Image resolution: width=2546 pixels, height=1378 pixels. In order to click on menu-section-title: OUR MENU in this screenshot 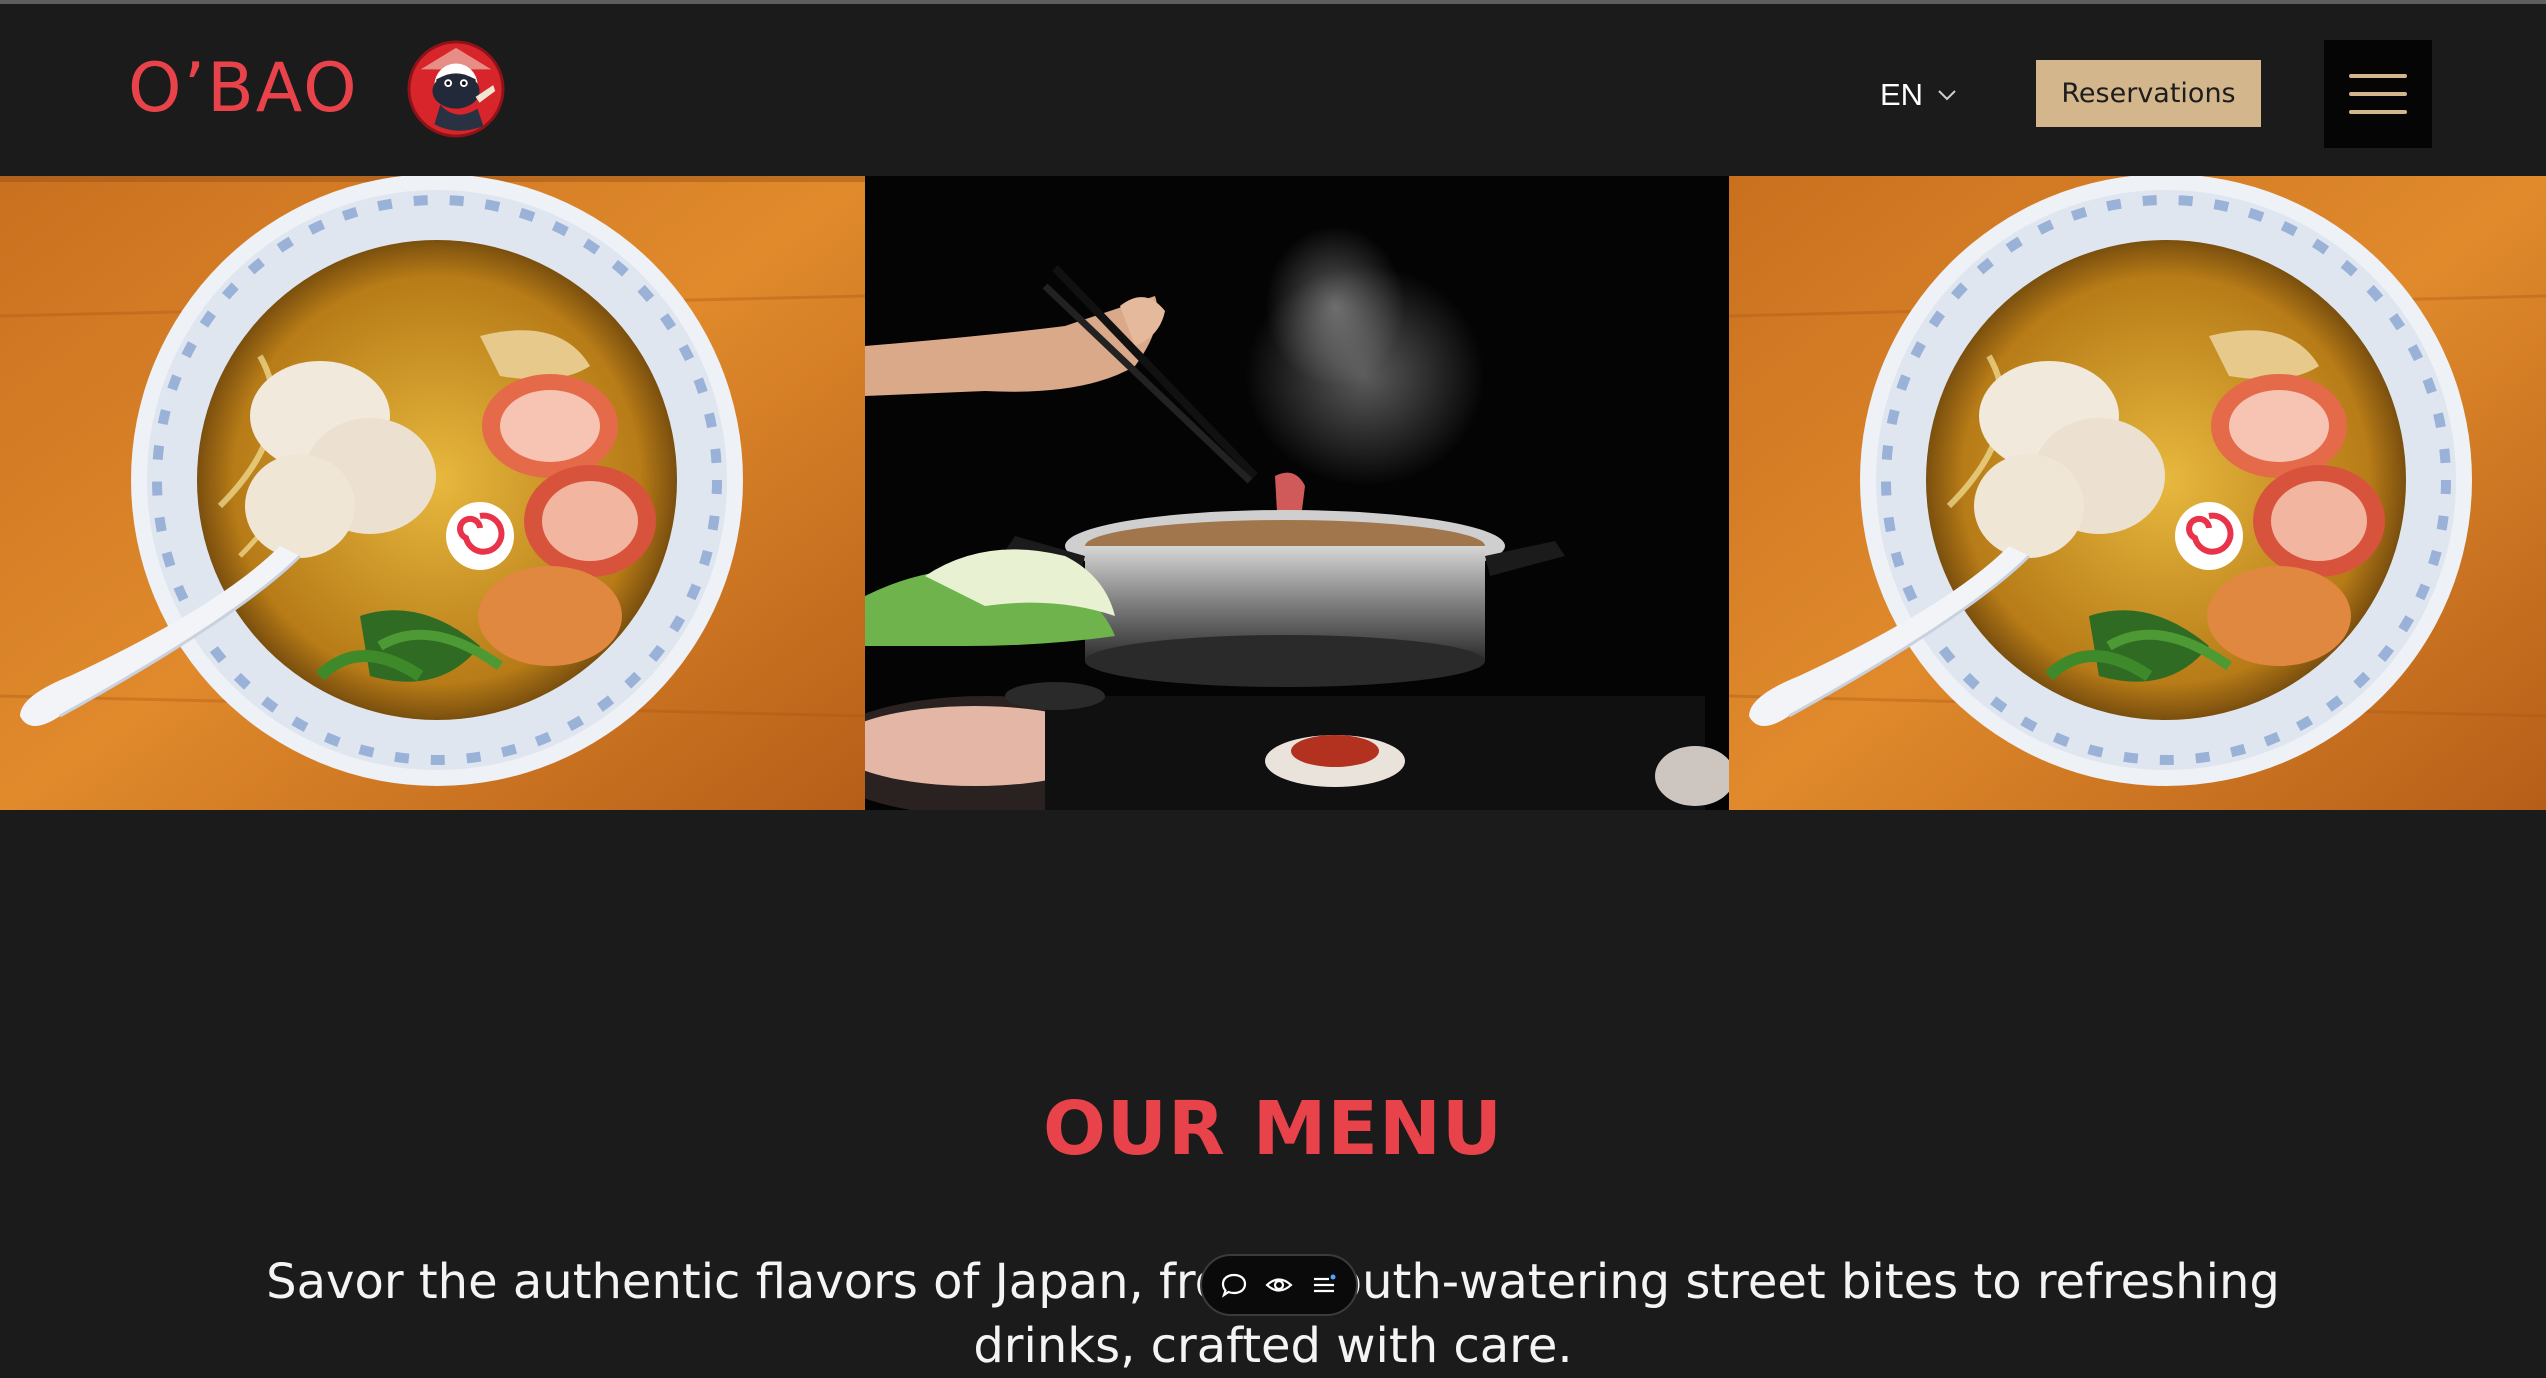, I will do `click(1273, 1129)`.